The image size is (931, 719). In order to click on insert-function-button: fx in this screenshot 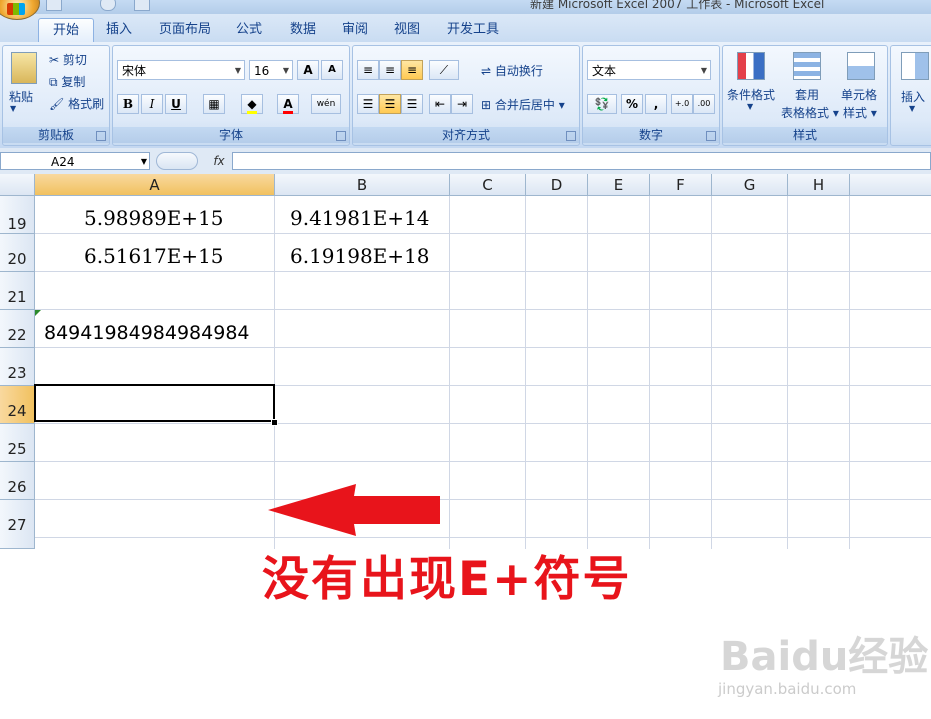, I will do `click(219, 161)`.